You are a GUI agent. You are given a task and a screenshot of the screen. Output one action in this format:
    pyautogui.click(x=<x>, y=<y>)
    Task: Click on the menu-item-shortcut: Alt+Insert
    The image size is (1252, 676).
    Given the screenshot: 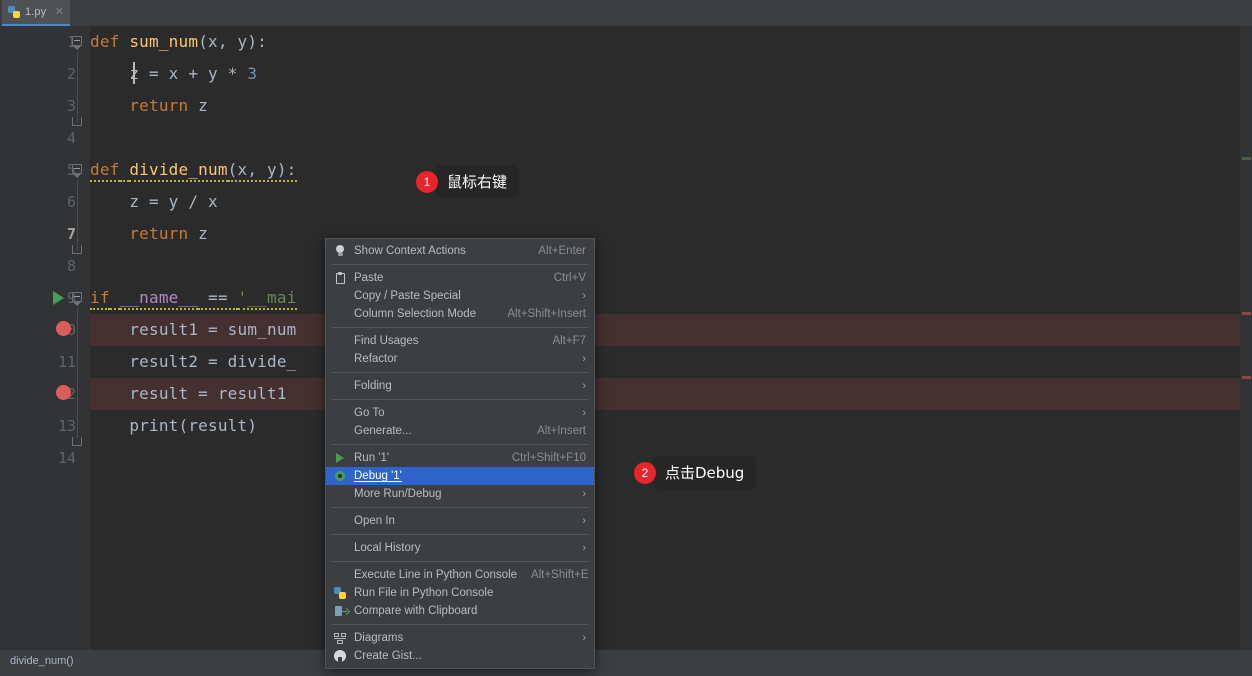 What is the action you would take?
    pyautogui.click(x=561, y=431)
    